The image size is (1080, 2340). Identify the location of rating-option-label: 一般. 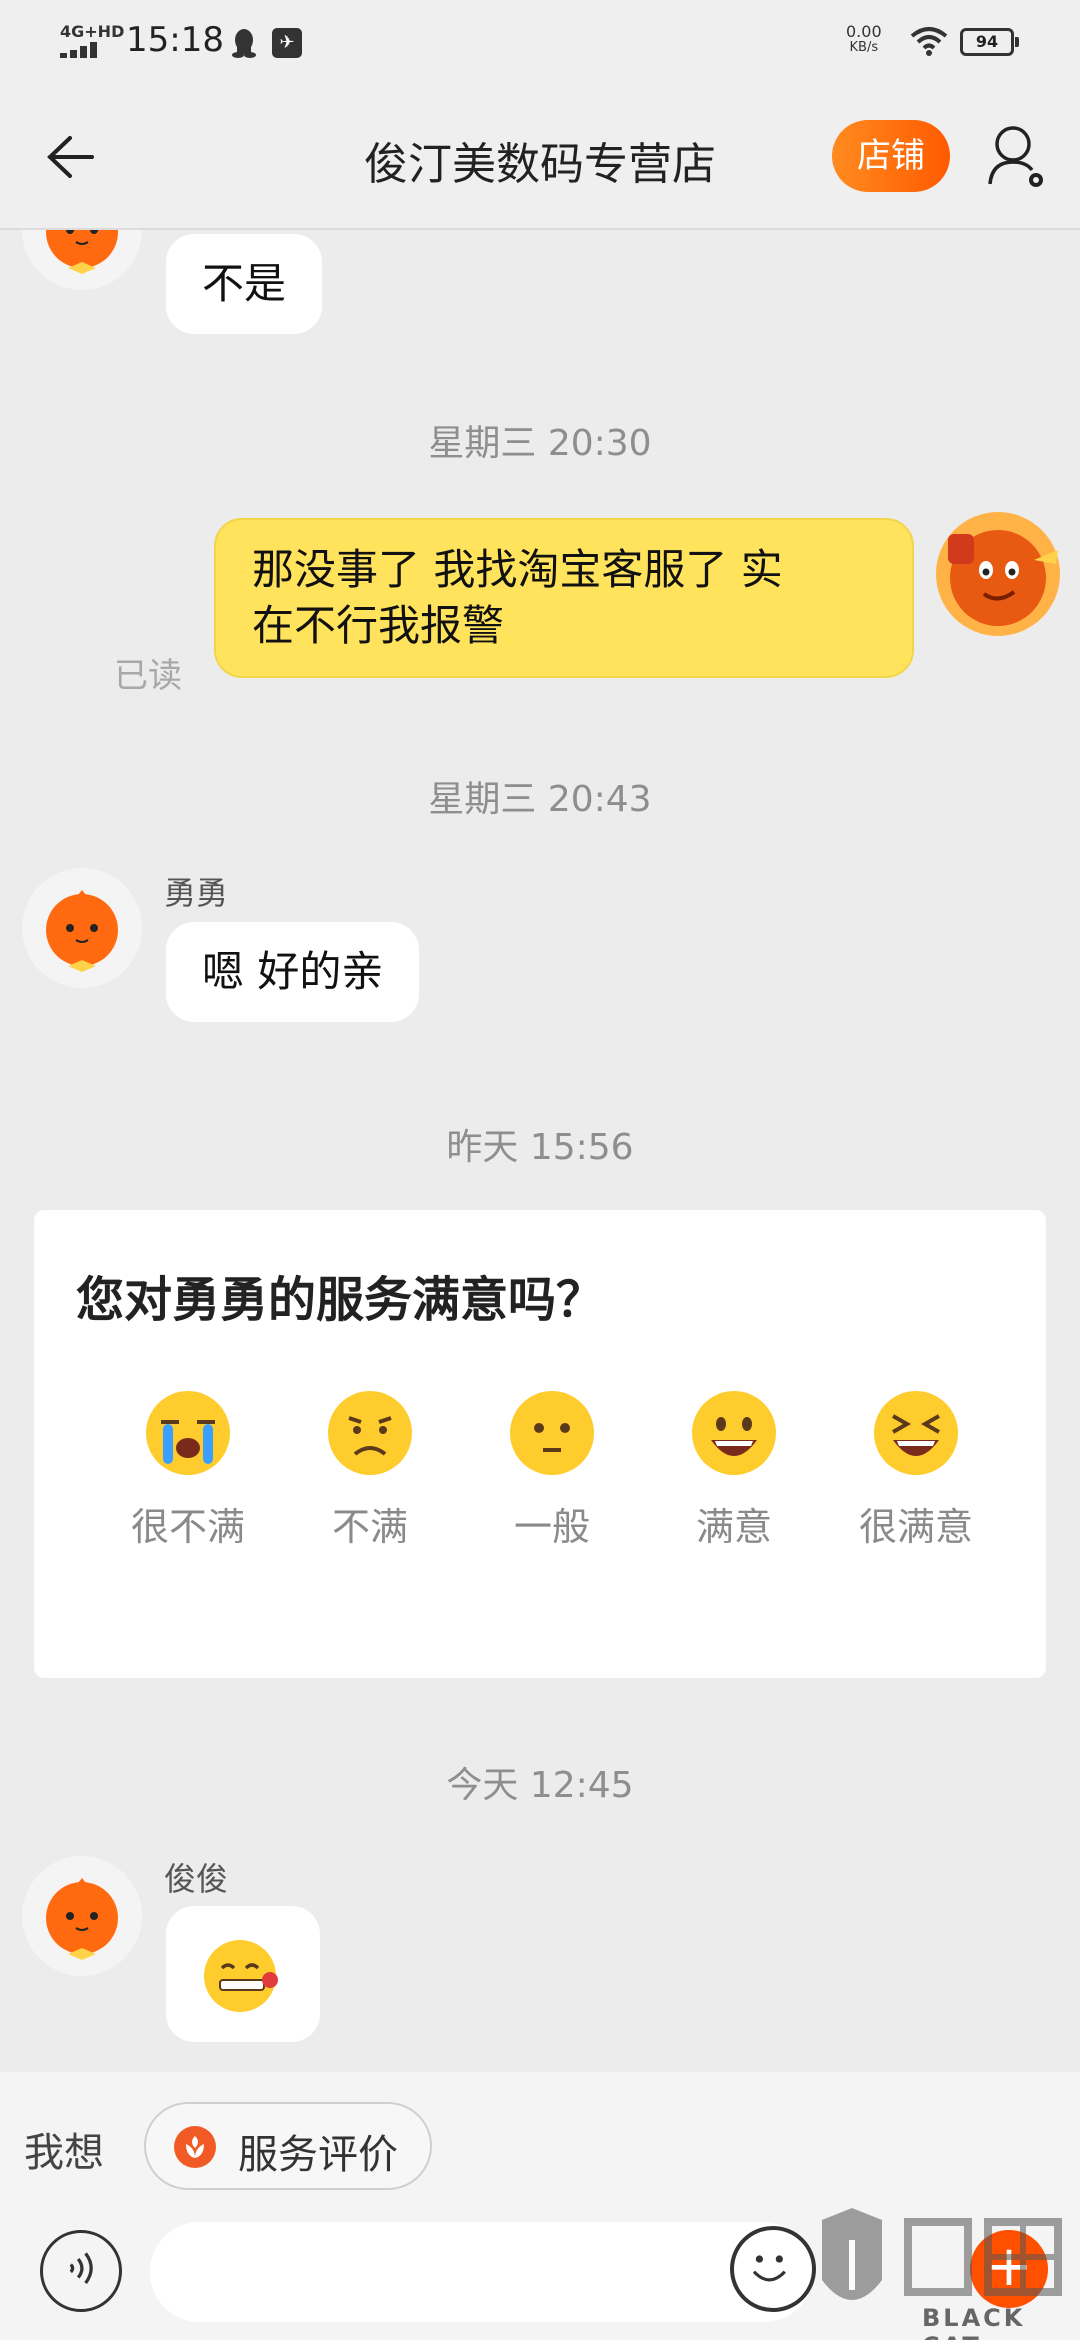
(551, 1527).